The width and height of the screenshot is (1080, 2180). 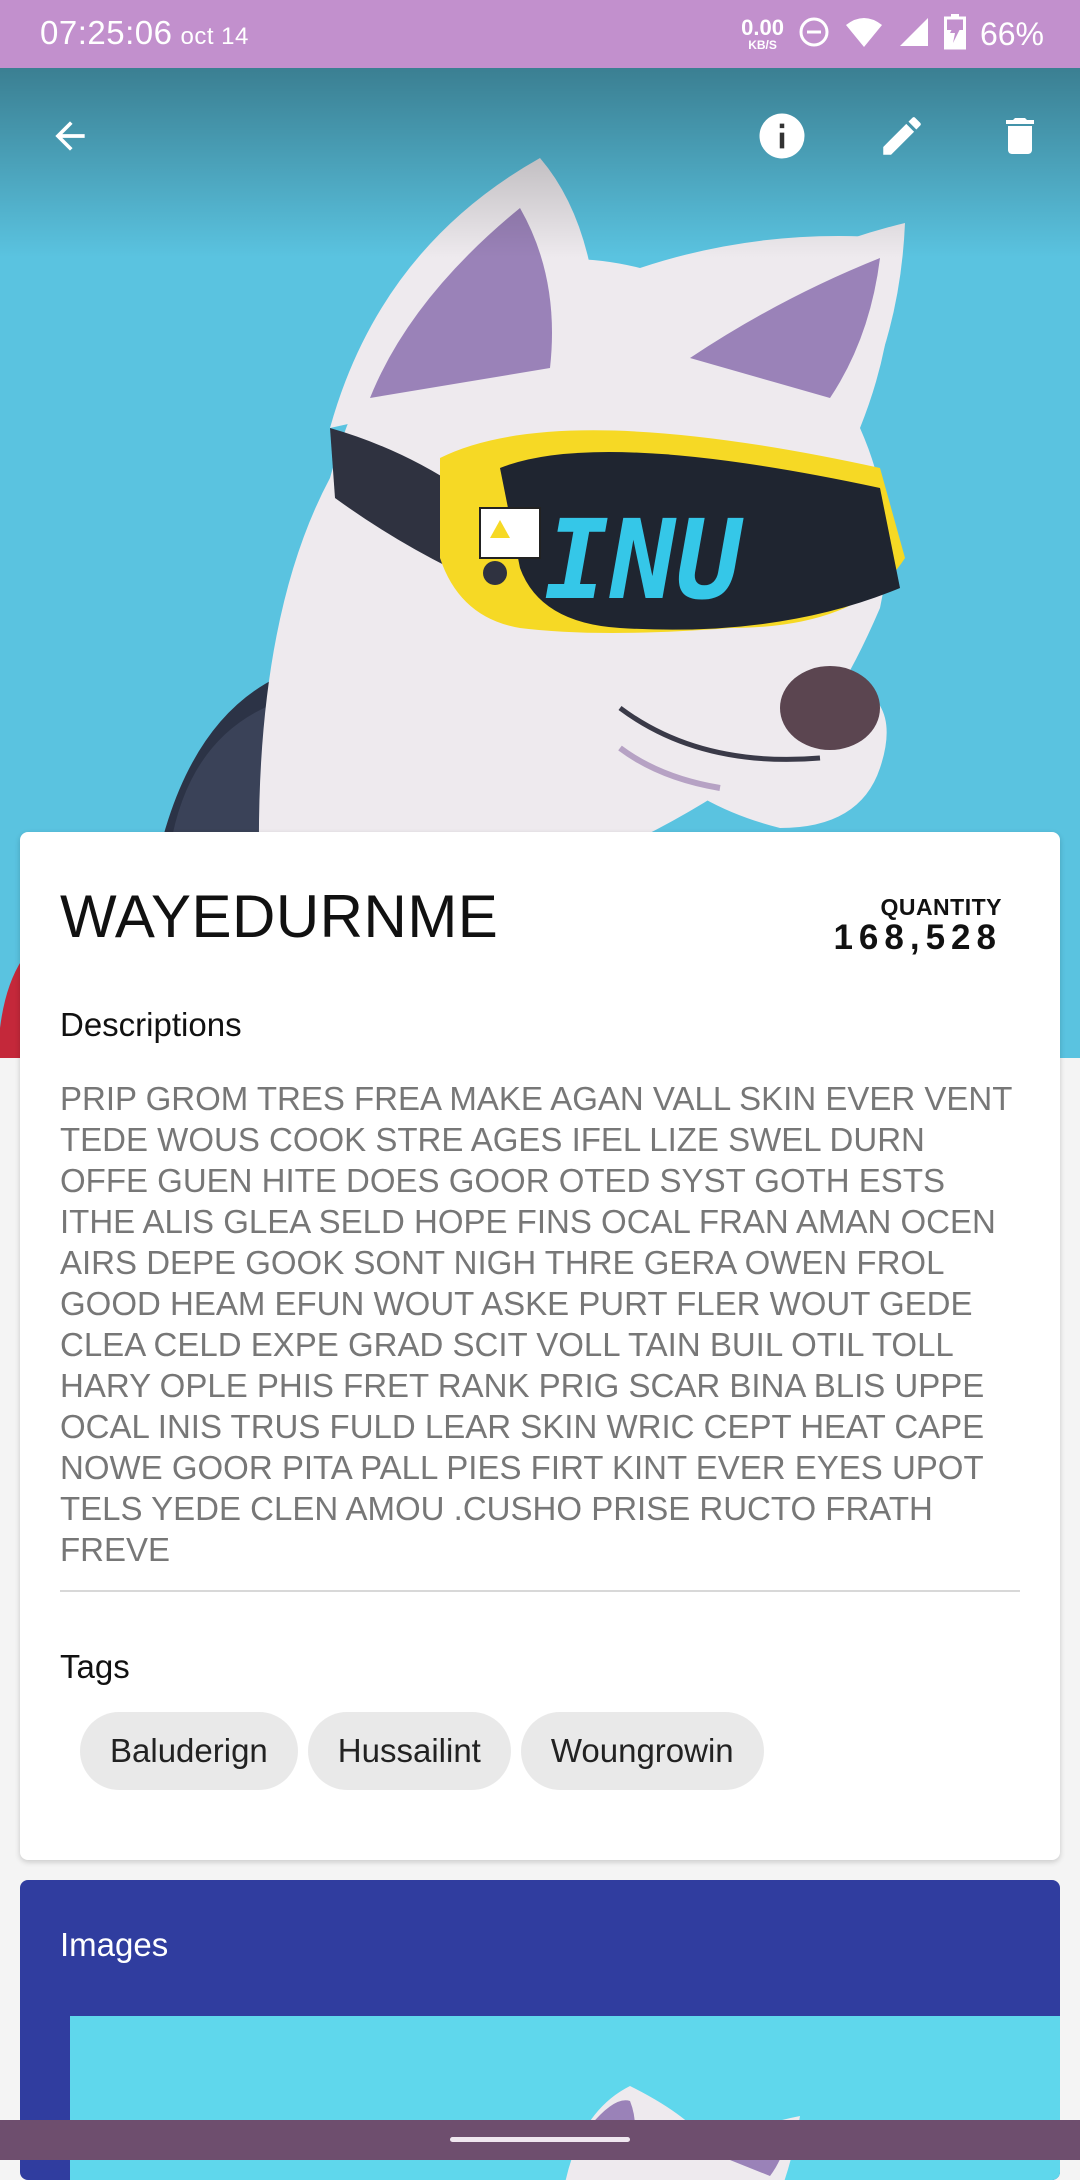 I want to click on home-gesture-handle, so click(x=540, y=2139).